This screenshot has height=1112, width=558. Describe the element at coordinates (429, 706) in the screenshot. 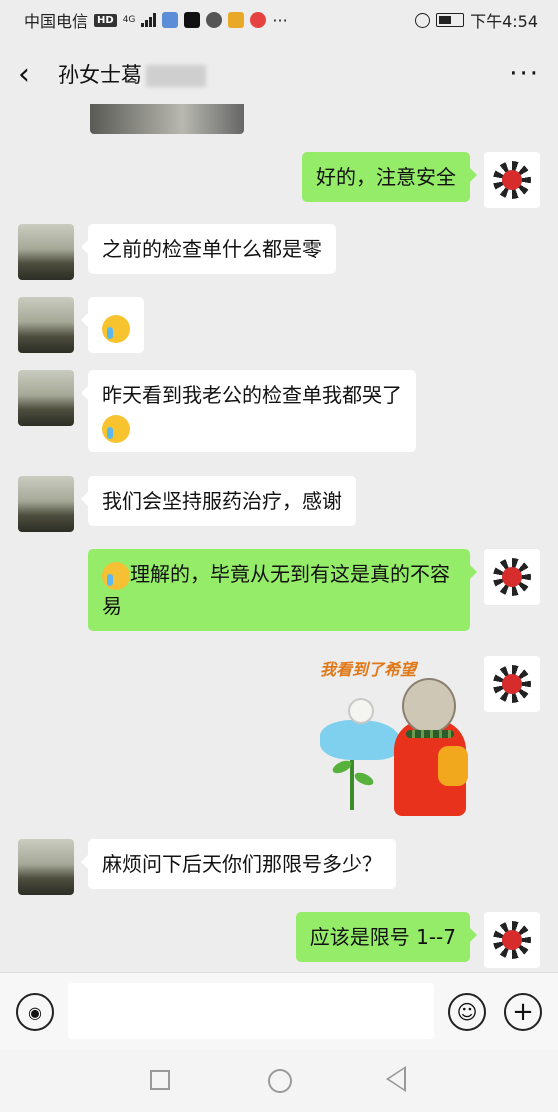

I see `sticker-monk-head` at that location.